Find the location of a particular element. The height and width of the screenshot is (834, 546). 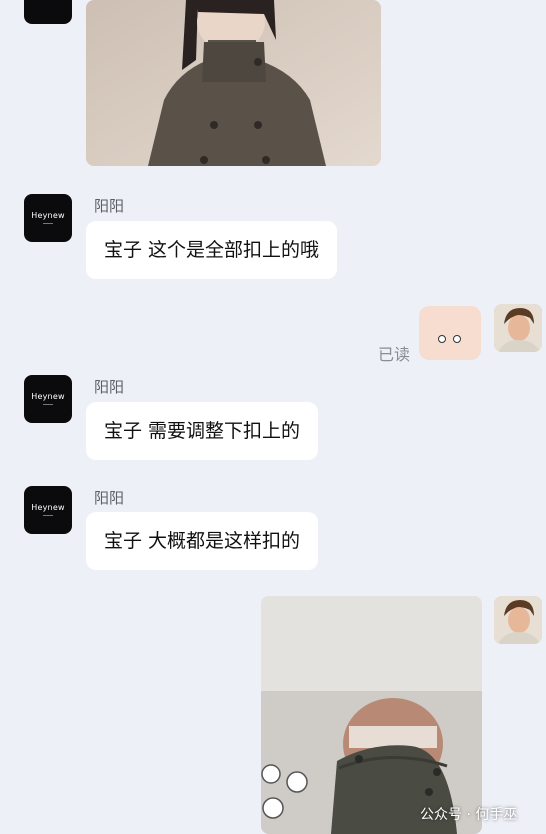

user-photo-message is located at coordinates (371, 715).